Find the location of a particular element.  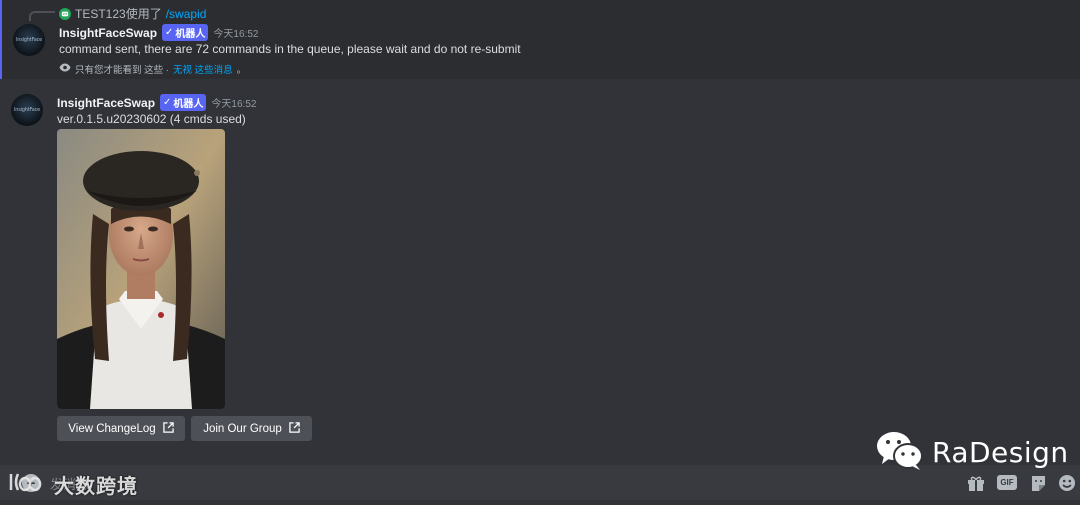

view-changelog-label: View ChangeLog is located at coordinates (112, 428).